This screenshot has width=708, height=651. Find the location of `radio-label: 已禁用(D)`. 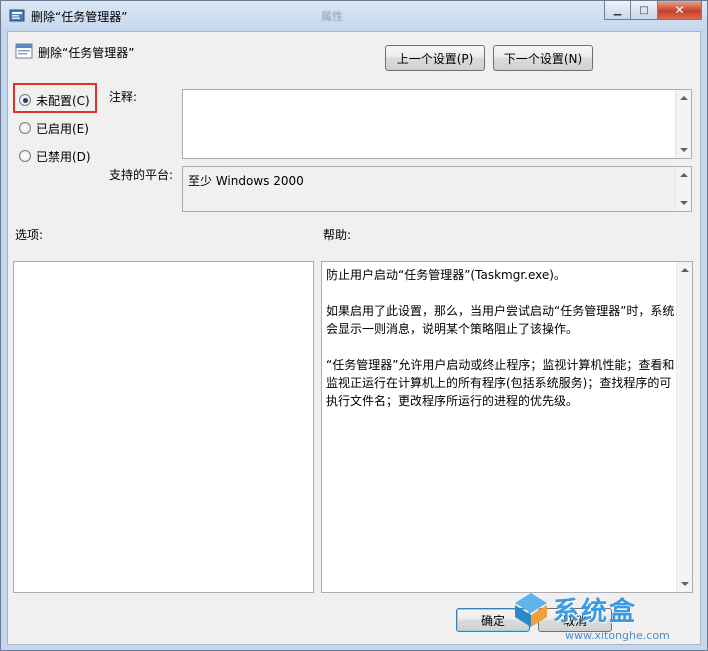

radio-label: 已禁用(D) is located at coordinates (63, 156).